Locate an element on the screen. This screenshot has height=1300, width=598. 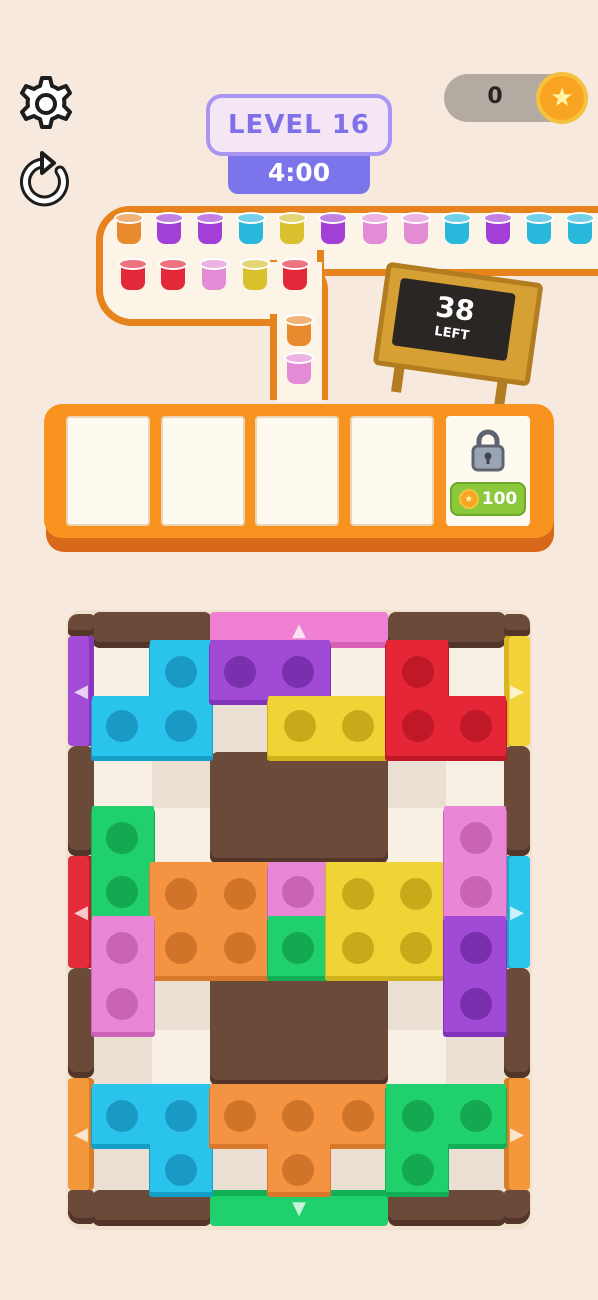
remaining-sign: 38 LEFT is located at coordinates (457, 334).